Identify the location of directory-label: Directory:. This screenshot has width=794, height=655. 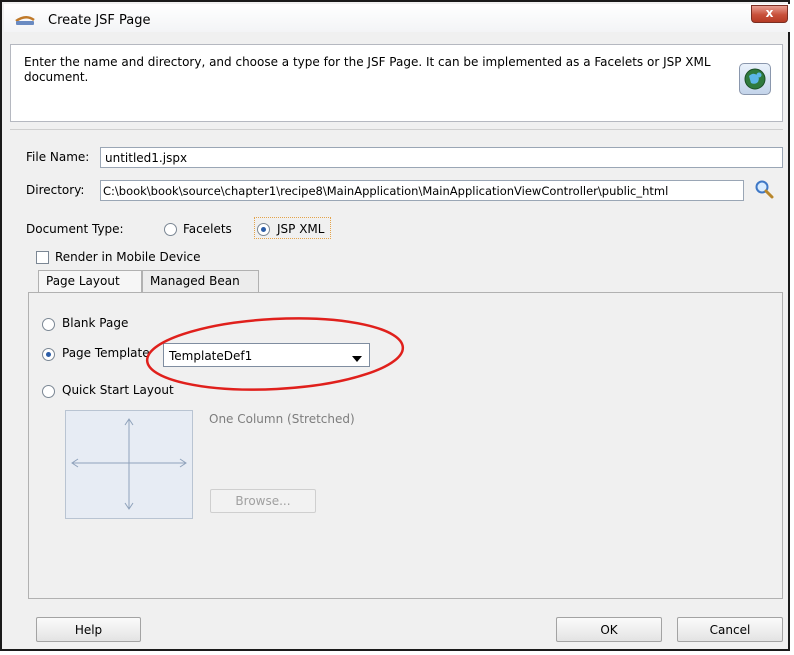
(55, 190).